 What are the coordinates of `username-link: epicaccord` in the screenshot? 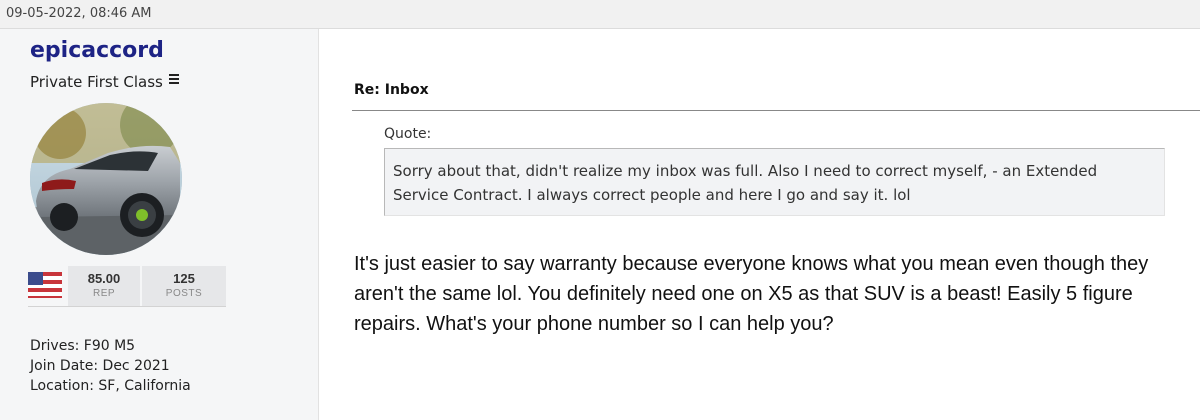 It's located at (97, 50).